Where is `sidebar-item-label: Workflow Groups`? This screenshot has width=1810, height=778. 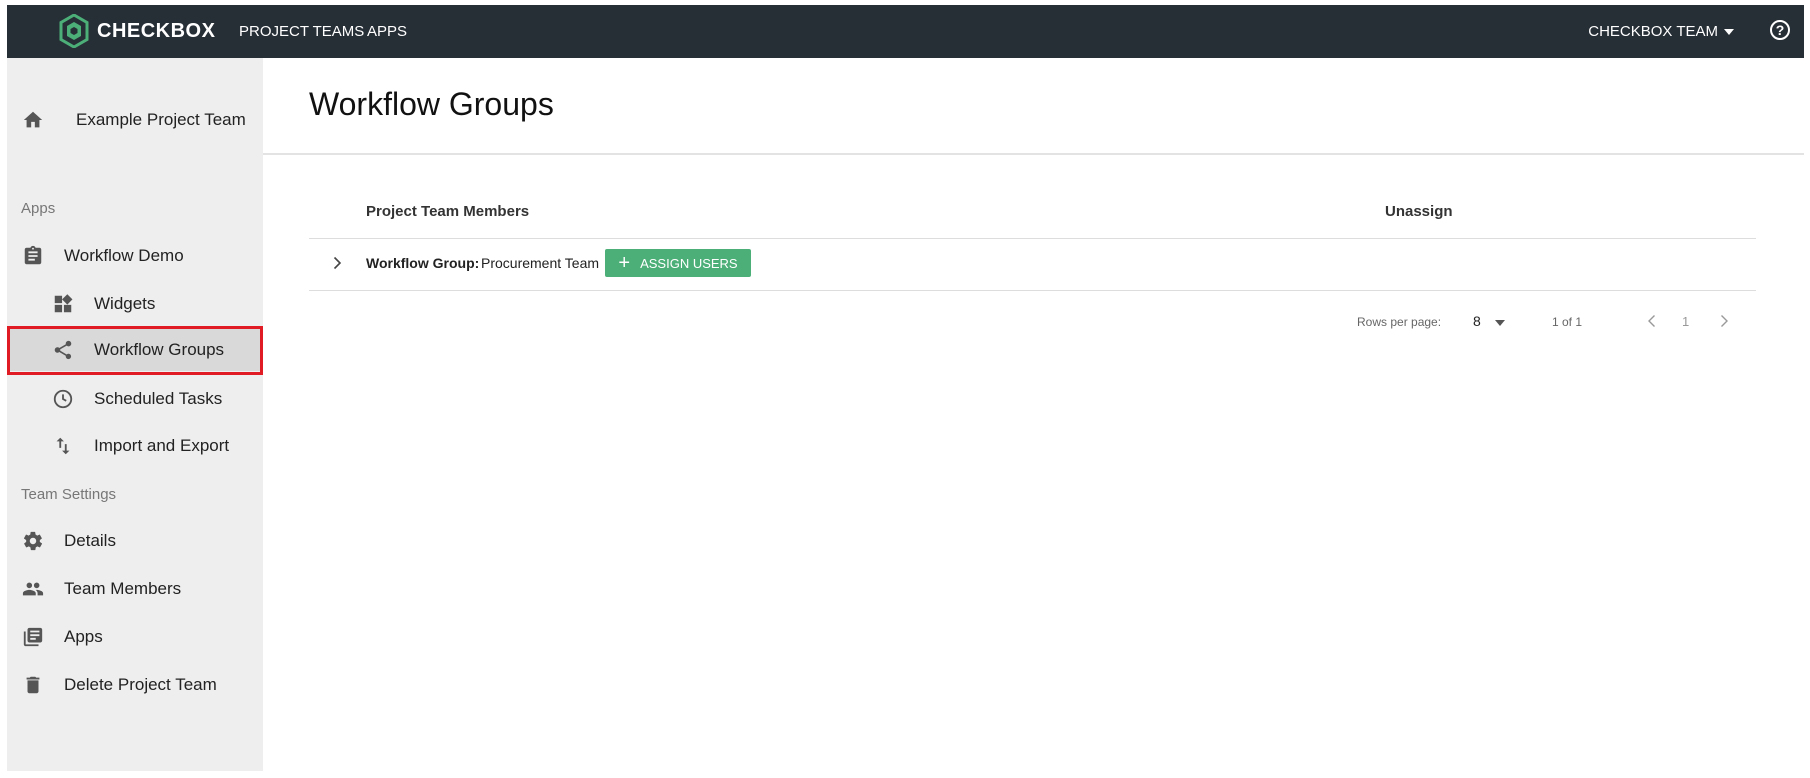 sidebar-item-label: Workflow Groups is located at coordinates (159, 349).